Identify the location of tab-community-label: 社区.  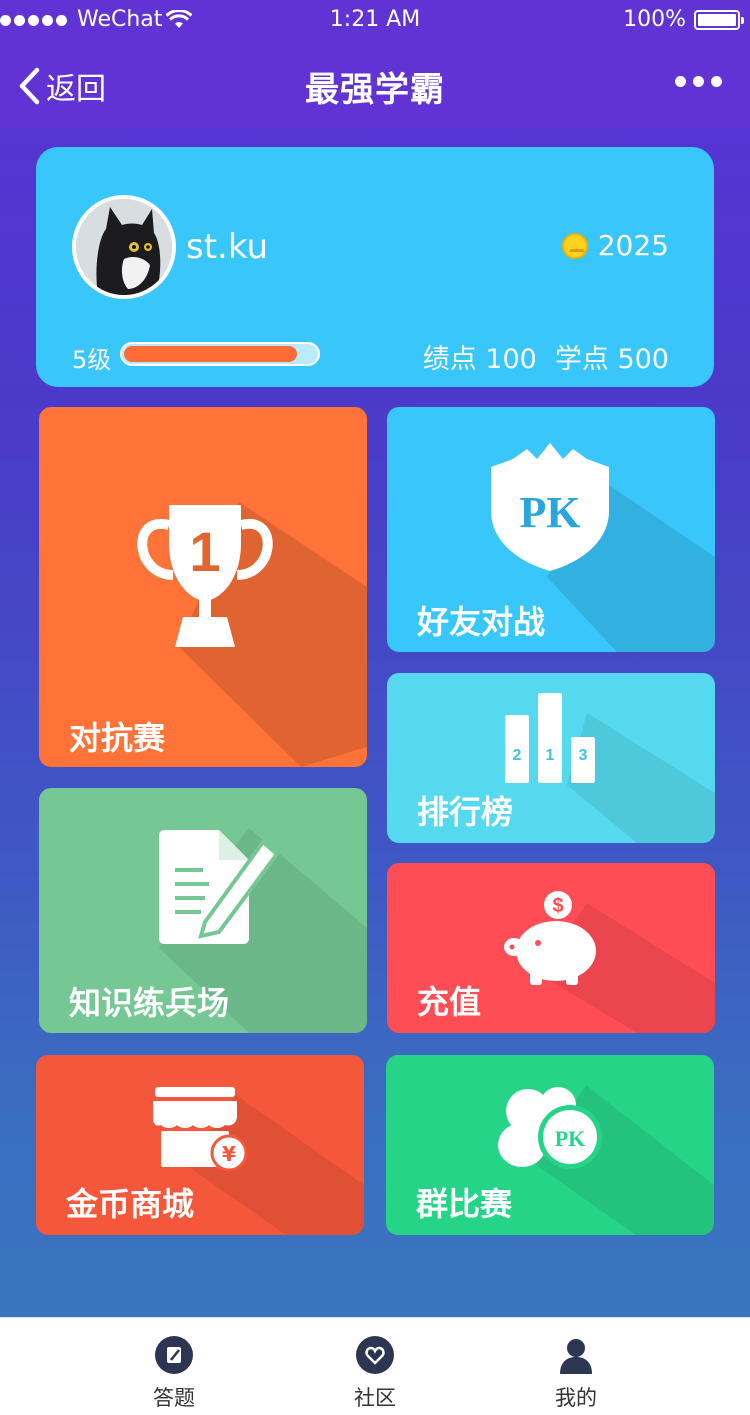
(375, 1398).